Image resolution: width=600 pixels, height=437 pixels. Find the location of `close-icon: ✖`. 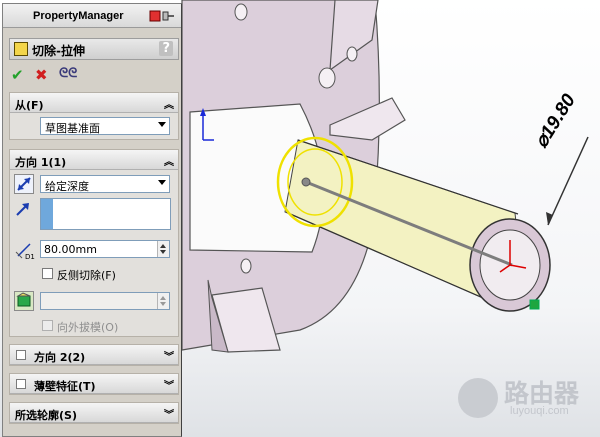

close-icon: ✖ is located at coordinates (41, 75).